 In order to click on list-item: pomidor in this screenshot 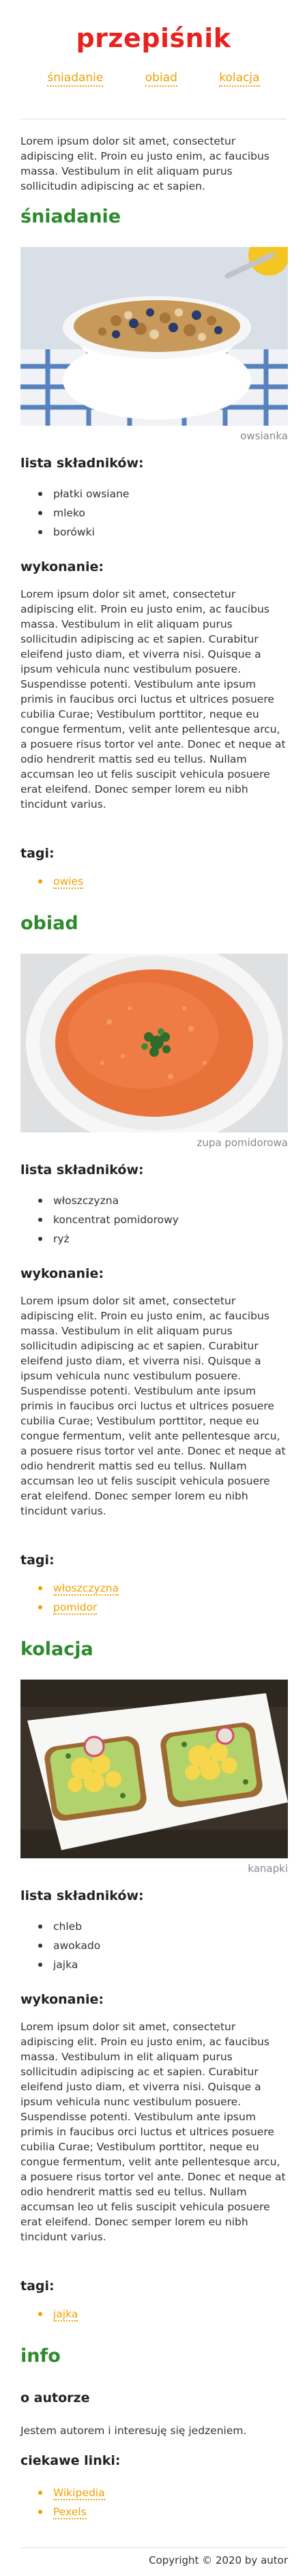, I will do `click(77, 1607)`.